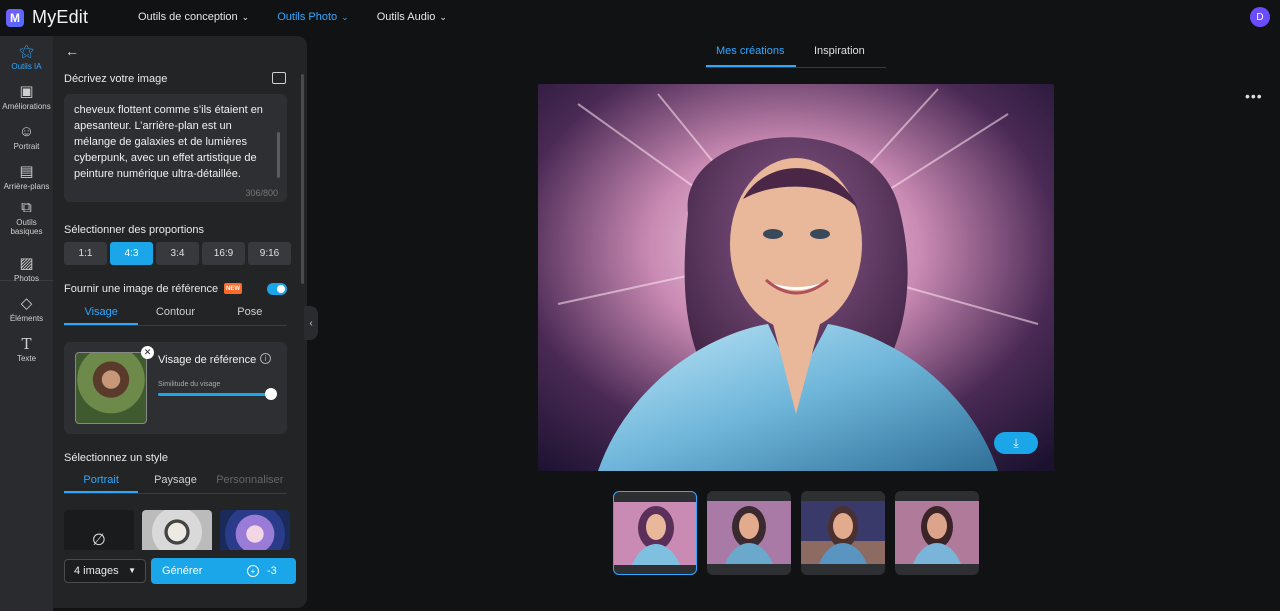 The image size is (1280, 611). I want to click on rail-label: Photos, so click(26, 278).